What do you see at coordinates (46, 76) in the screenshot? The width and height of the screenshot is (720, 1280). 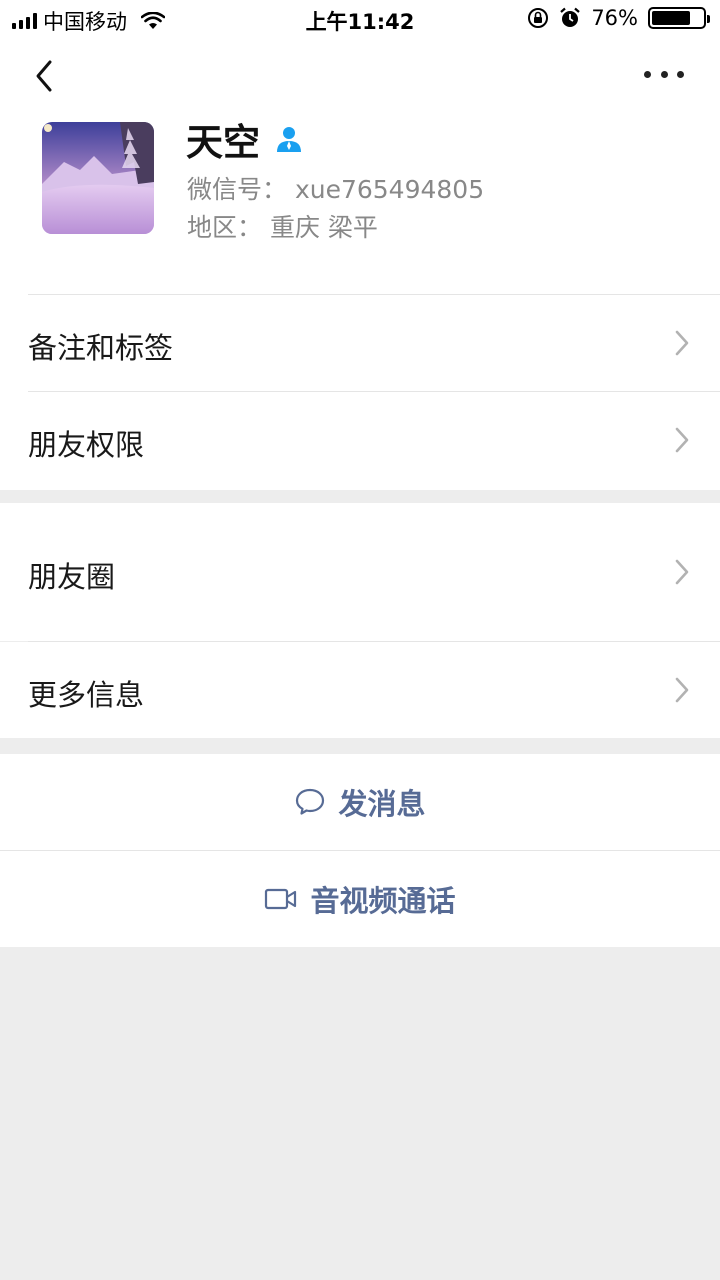 I see `chevron-left-icon` at bounding box center [46, 76].